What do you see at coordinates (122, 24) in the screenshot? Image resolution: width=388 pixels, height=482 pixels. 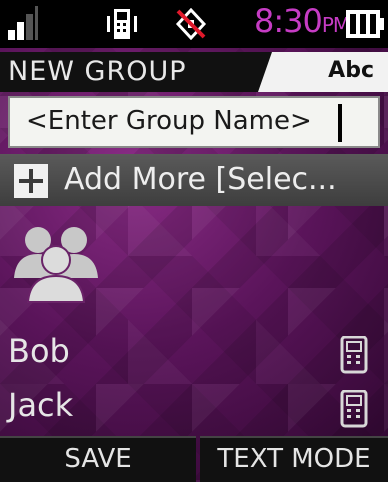 I see `phone-vibrate-icon` at bounding box center [122, 24].